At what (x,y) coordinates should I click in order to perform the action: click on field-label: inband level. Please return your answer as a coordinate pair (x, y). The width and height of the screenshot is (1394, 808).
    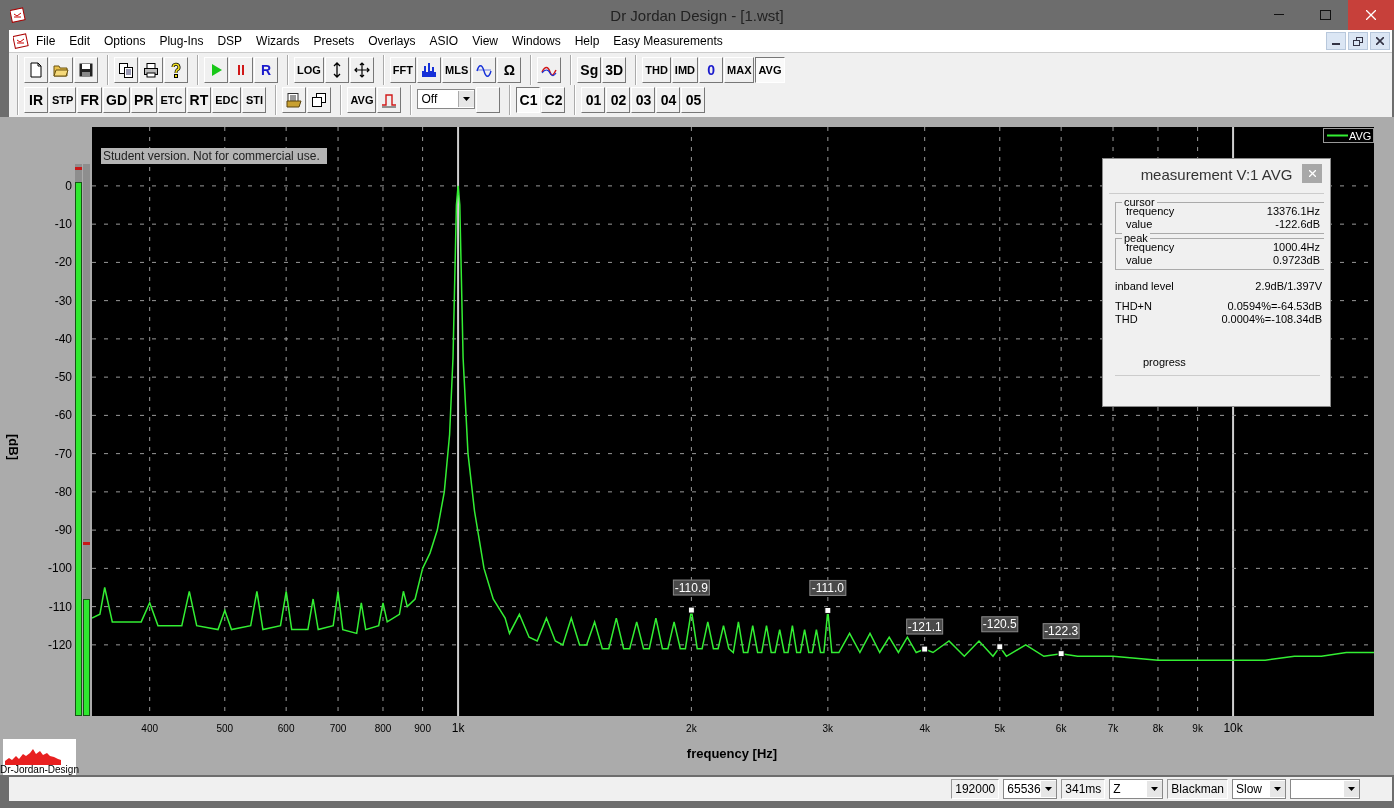
    Looking at the image, I should click on (1144, 286).